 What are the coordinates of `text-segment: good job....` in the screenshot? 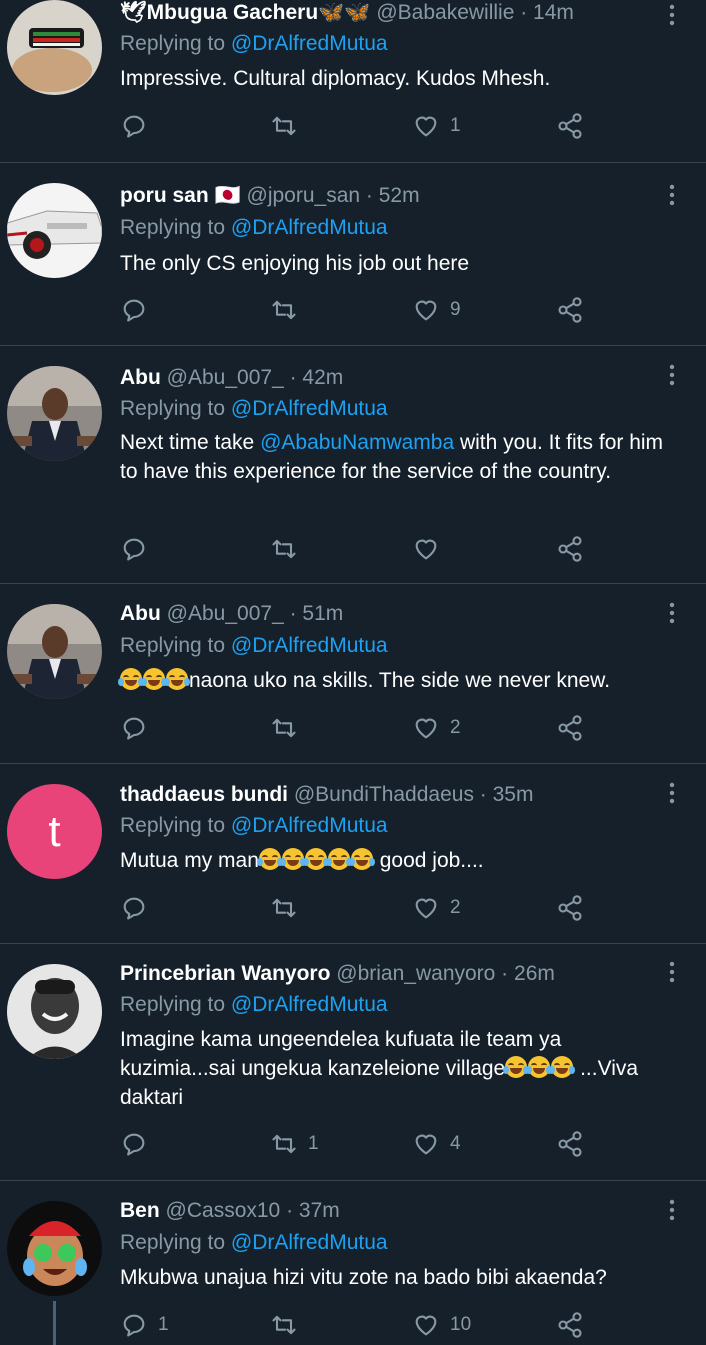 It's located at (428, 860).